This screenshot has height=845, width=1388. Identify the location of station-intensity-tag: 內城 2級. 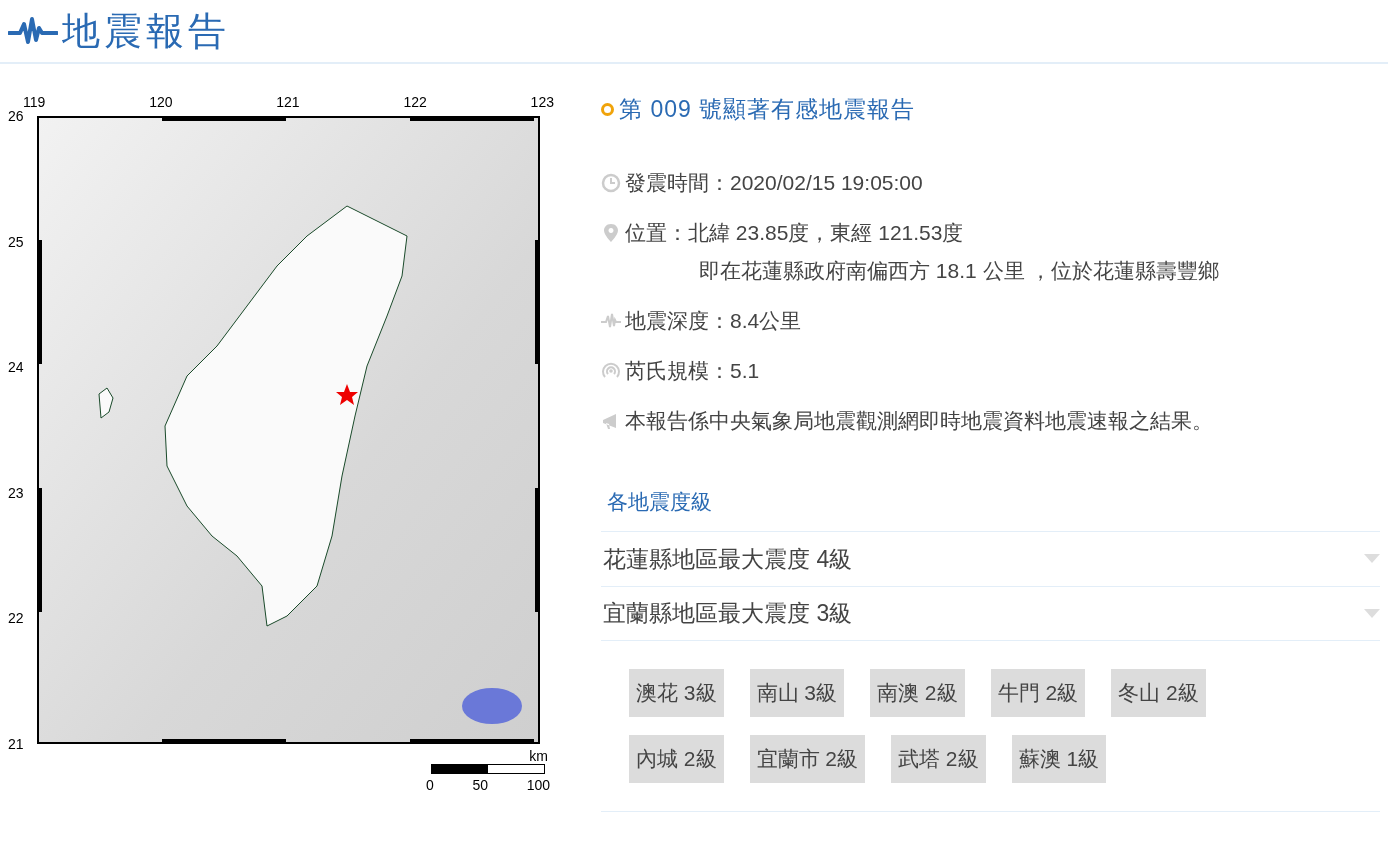
(676, 759).